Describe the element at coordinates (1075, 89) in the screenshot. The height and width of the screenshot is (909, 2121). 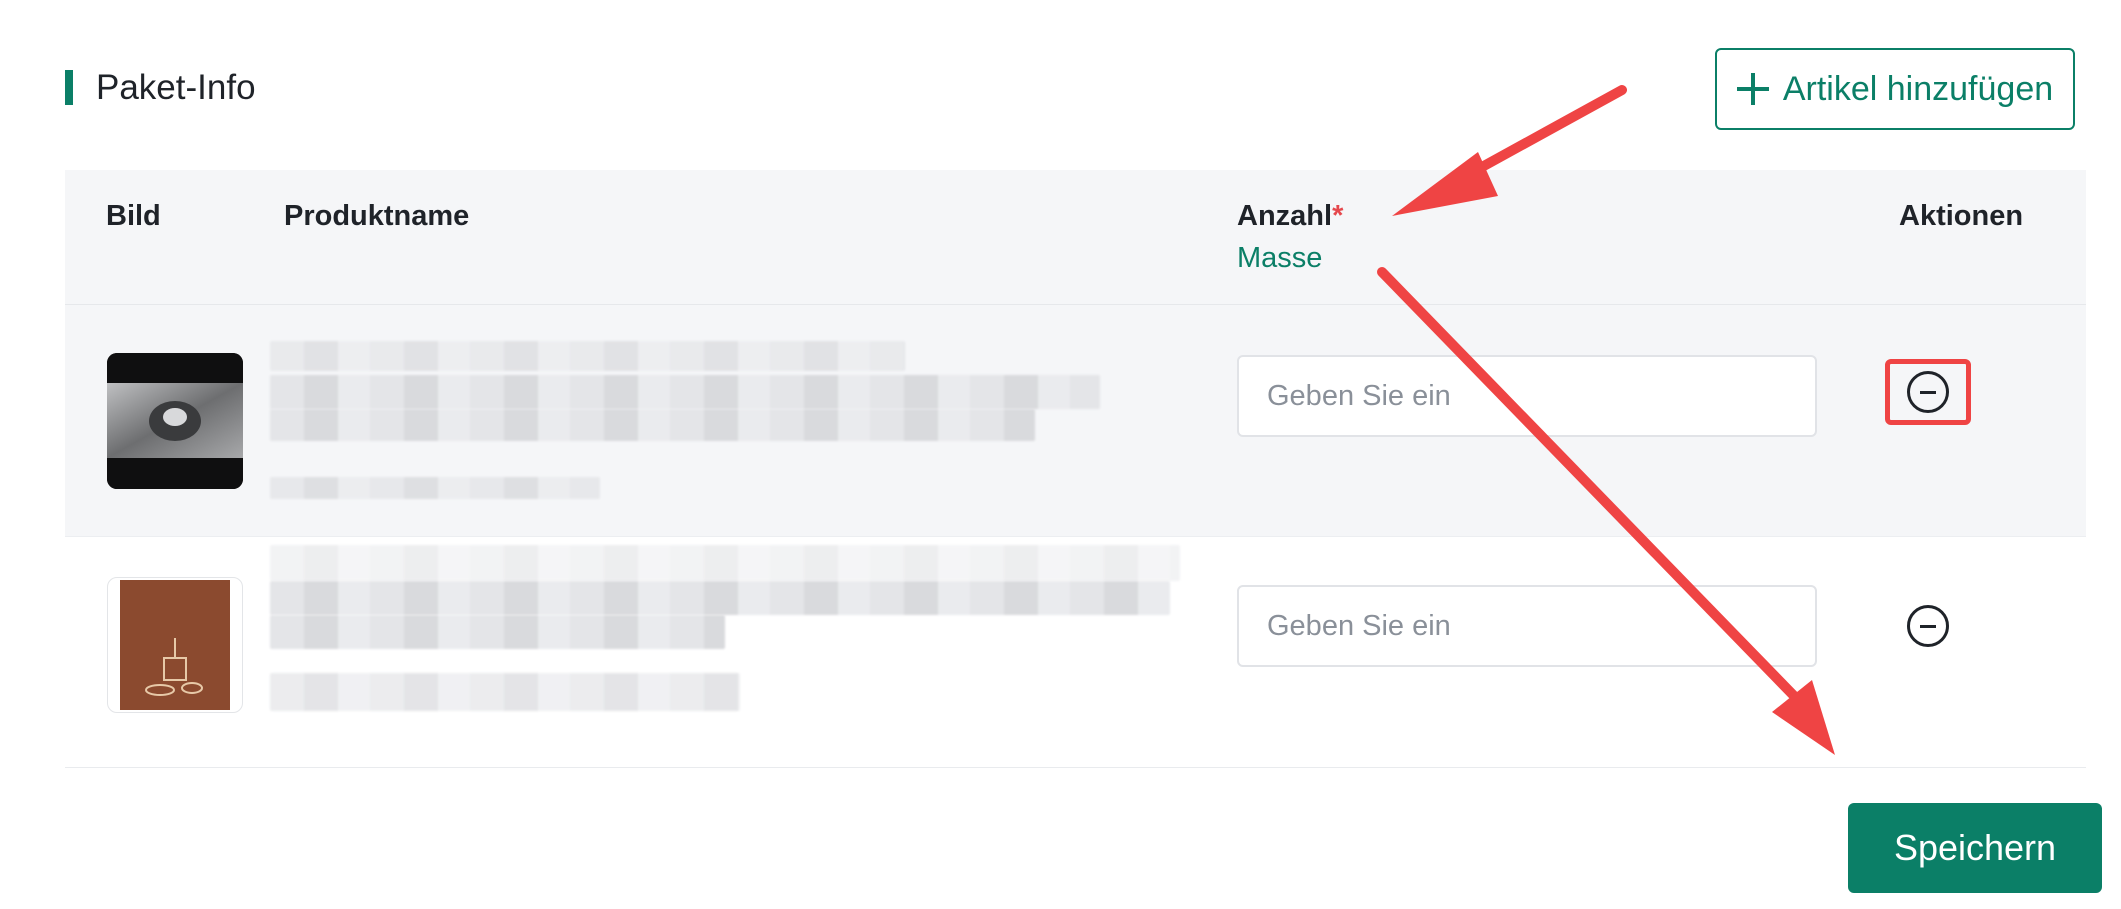
I see `section-header: Paket-Info Artikel hinzufügen` at that location.